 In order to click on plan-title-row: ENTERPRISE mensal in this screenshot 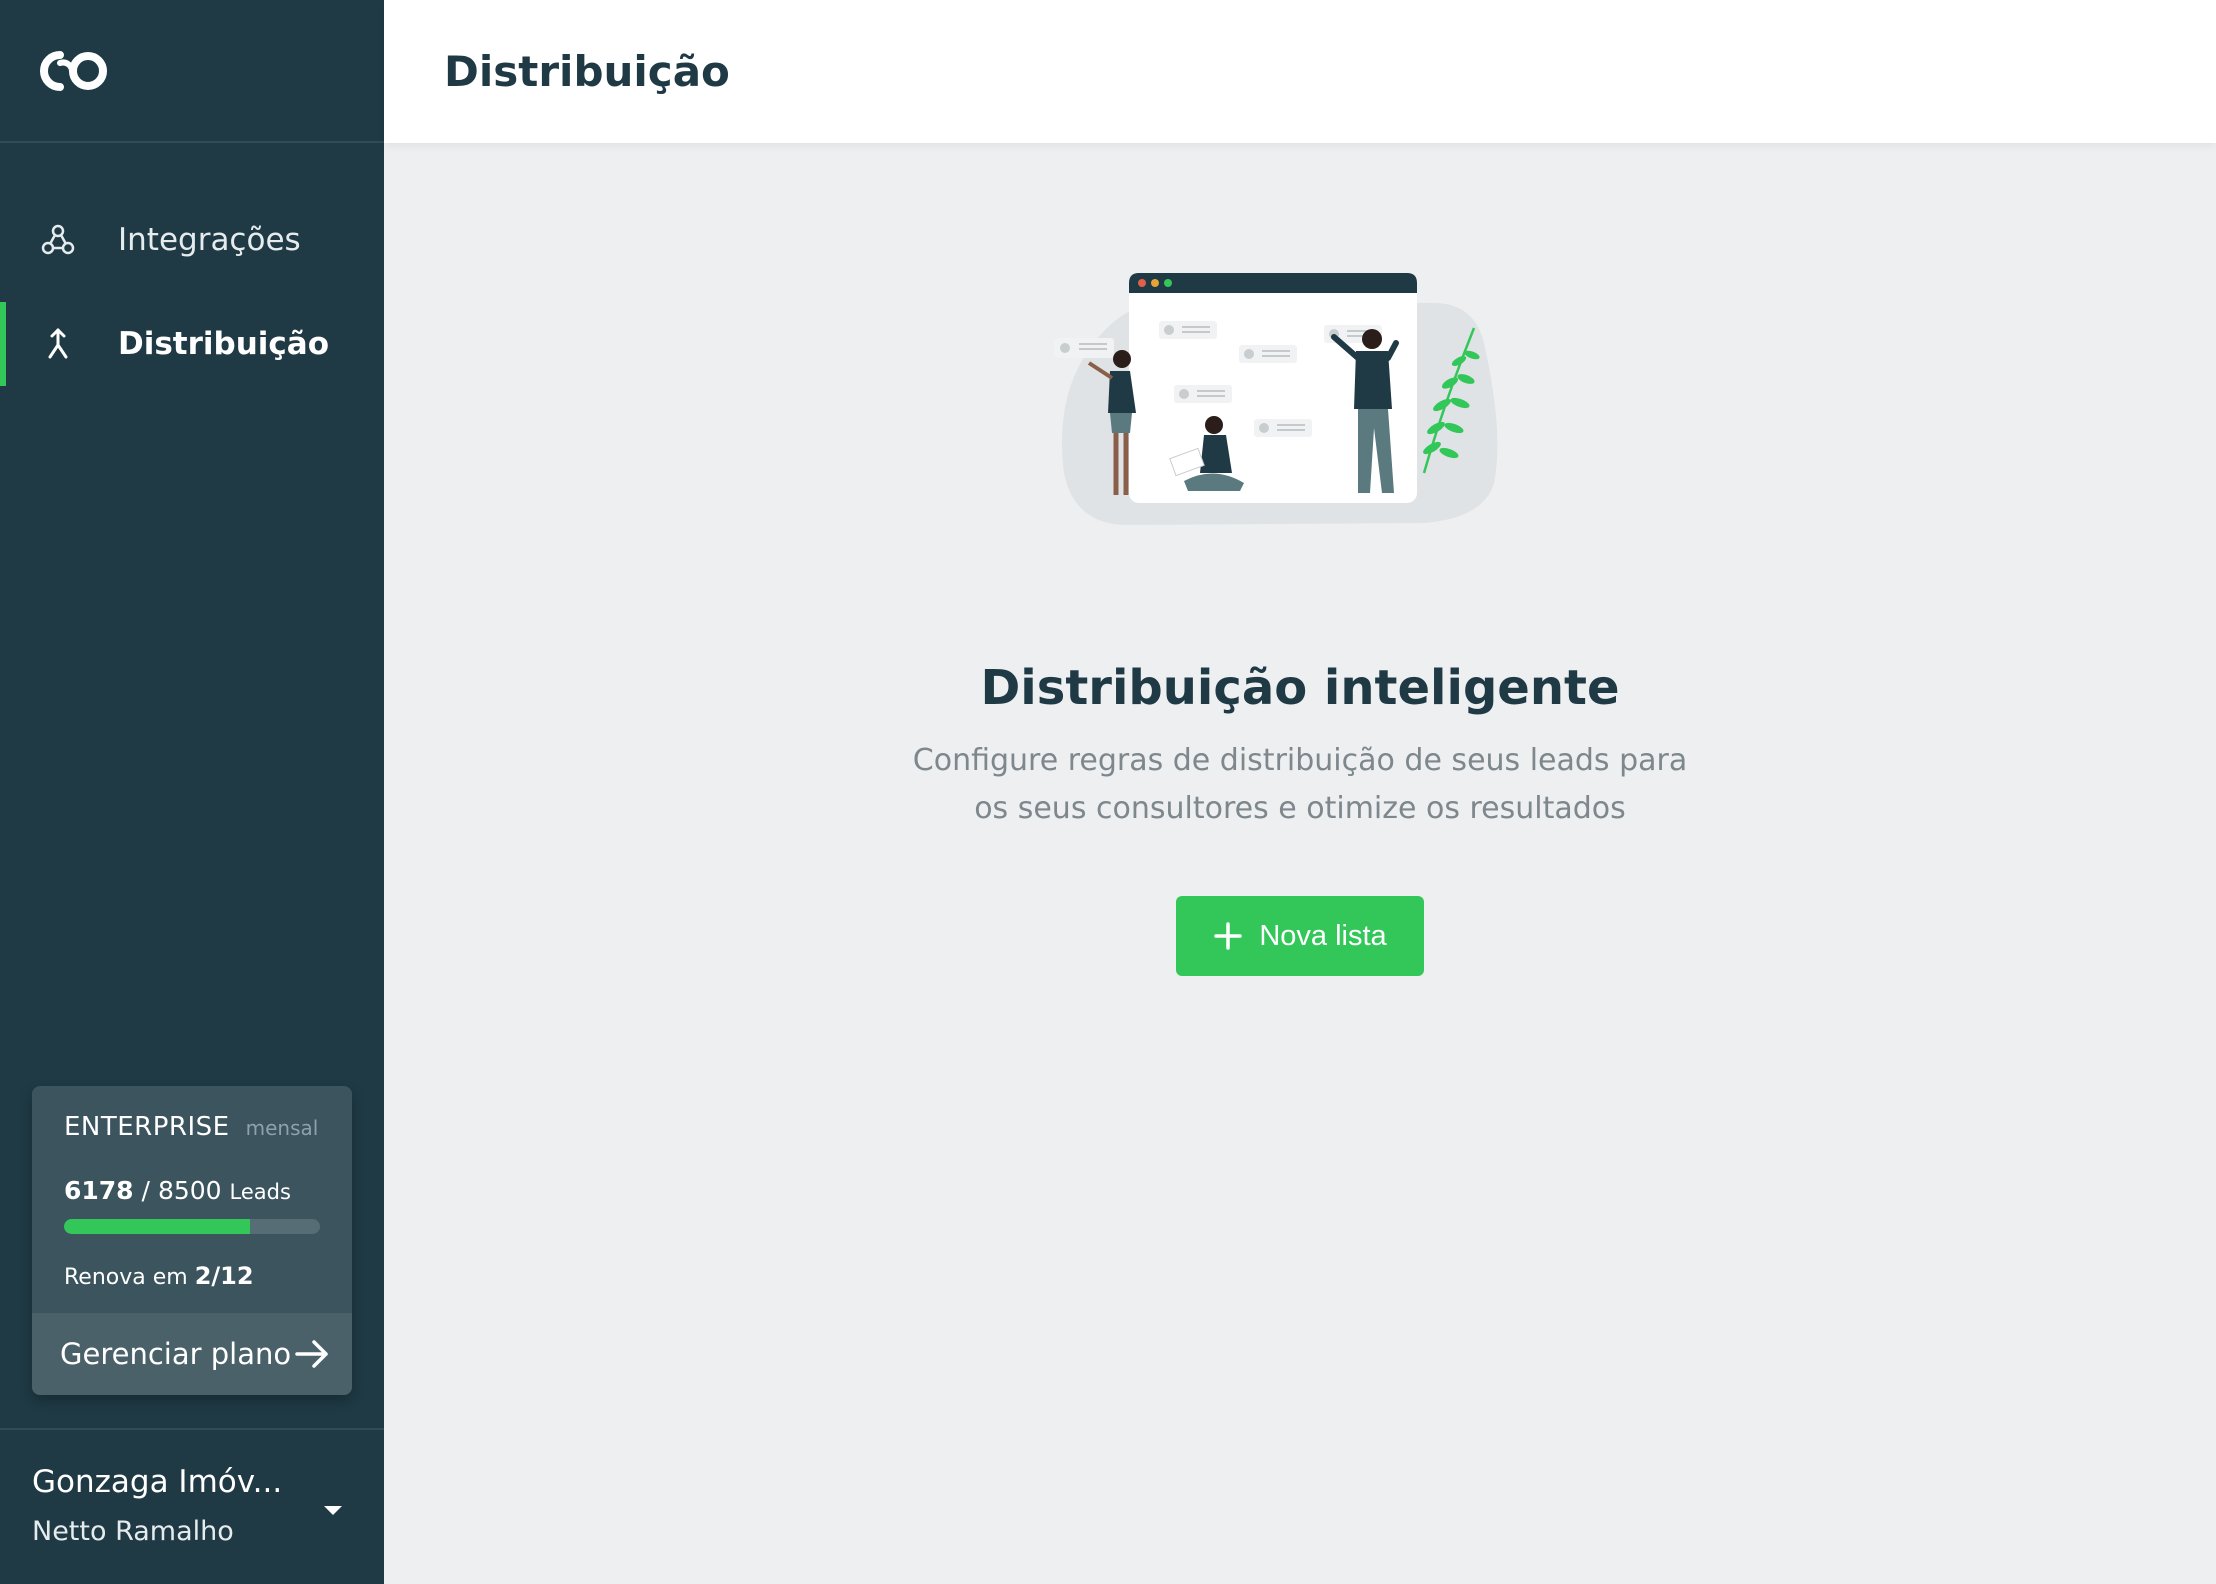, I will do `click(192, 1127)`.